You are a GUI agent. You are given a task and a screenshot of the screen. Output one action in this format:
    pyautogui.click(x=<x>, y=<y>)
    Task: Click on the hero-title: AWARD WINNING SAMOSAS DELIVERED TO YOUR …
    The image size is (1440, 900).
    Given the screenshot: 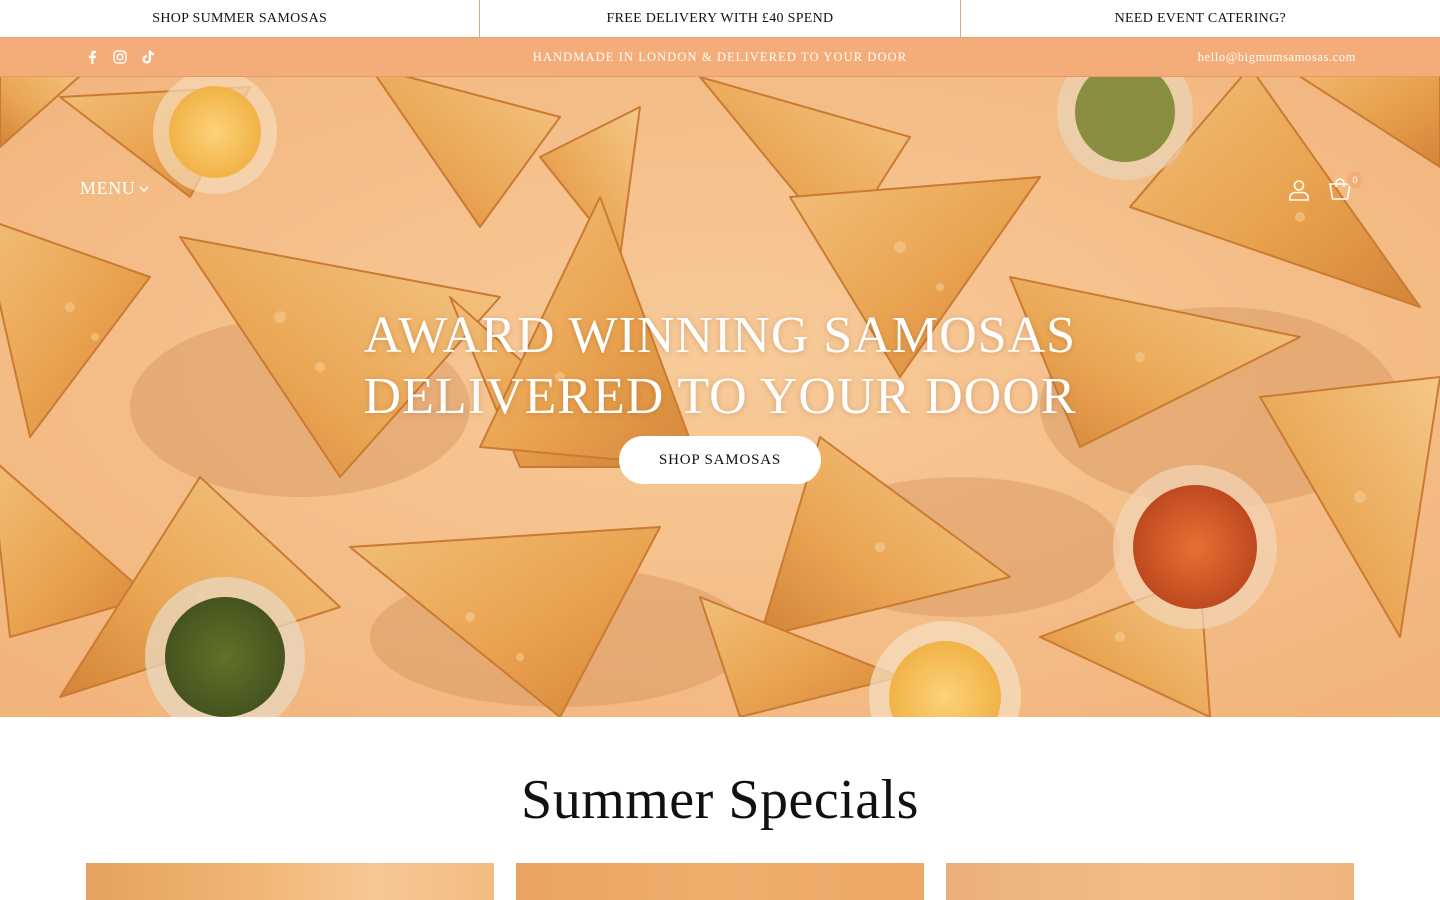 What is the action you would take?
    pyautogui.click(x=720, y=366)
    